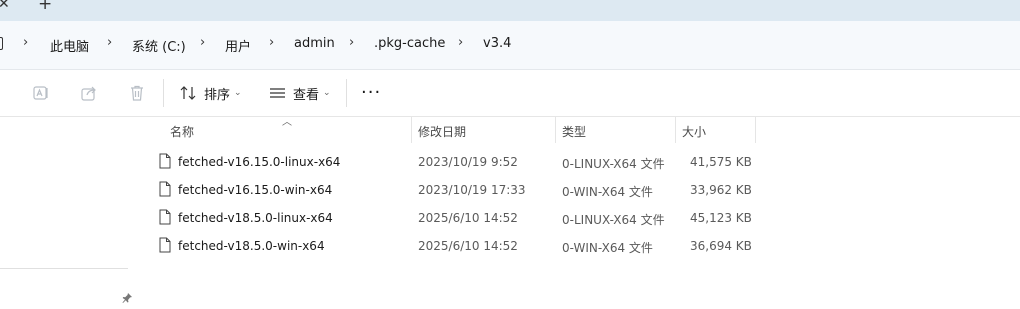 The height and width of the screenshot is (309, 1020). What do you see at coordinates (89, 93) in the screenshot?
I see `share-icon` at bounding box center [89, 93].